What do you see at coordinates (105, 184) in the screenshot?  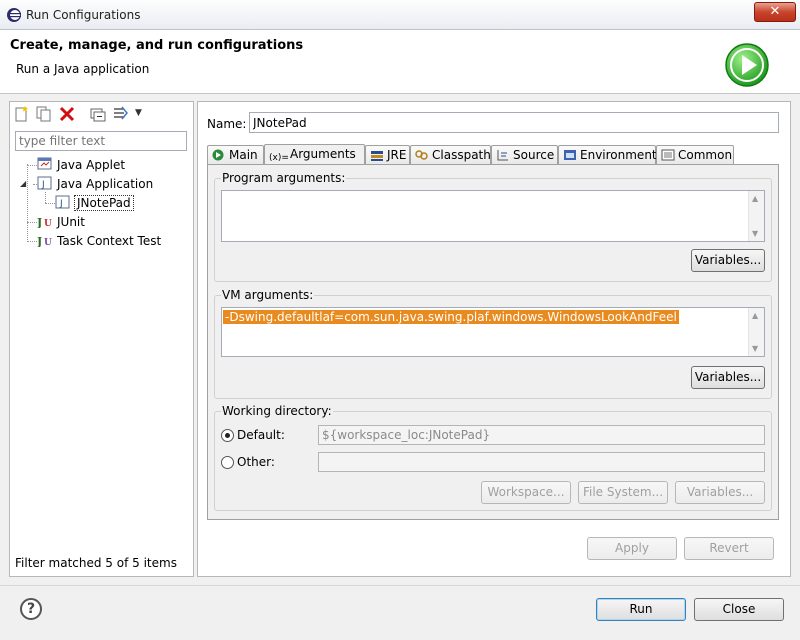 I see `tree-item-label: Java Application` at bounding box center [105, 184].